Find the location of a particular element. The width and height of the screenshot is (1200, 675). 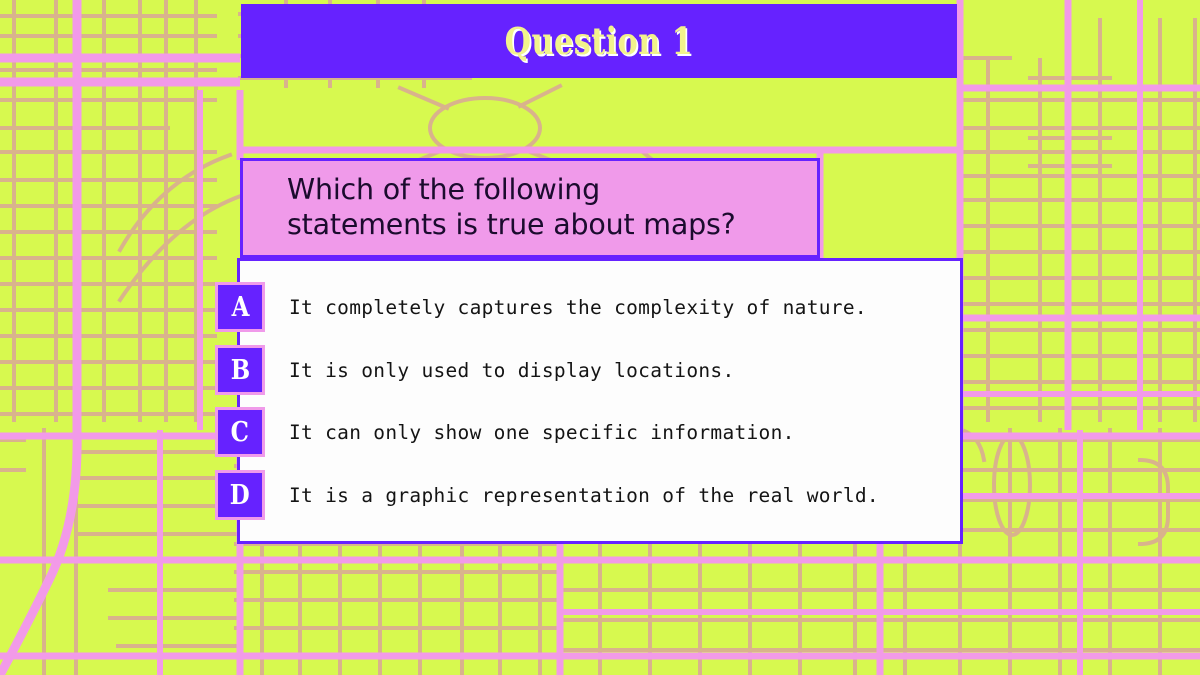

answer-text-b: It is only used to display locations. is located at coordinates (512, 370).